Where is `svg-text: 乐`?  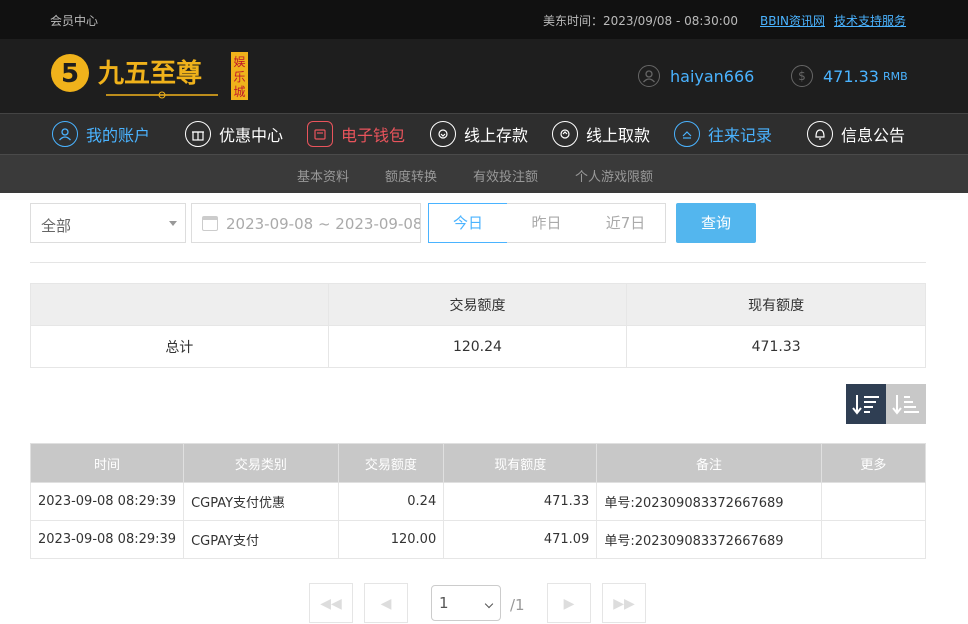 svg-text: 乐 is located at coordinates (239, 77).